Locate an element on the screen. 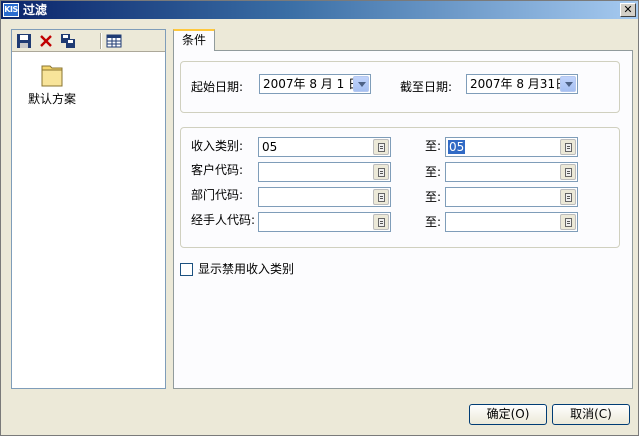  app-logo-icon: KIS is located at coordinates (11, 10).